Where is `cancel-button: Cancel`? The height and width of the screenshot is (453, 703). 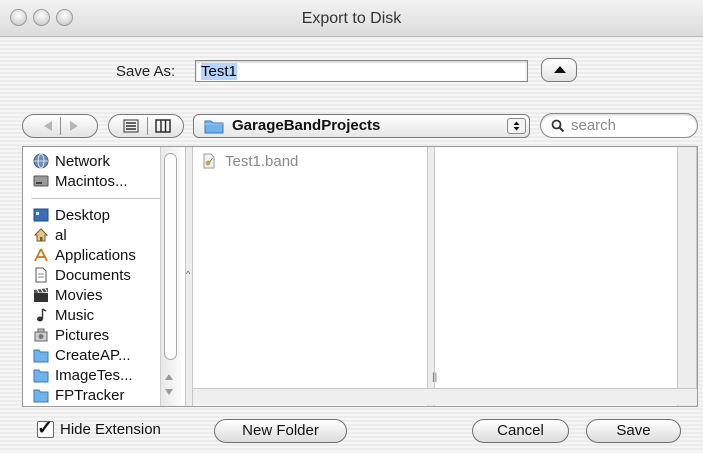 cancel-button: Cancel is located at coordinates (520, 431).